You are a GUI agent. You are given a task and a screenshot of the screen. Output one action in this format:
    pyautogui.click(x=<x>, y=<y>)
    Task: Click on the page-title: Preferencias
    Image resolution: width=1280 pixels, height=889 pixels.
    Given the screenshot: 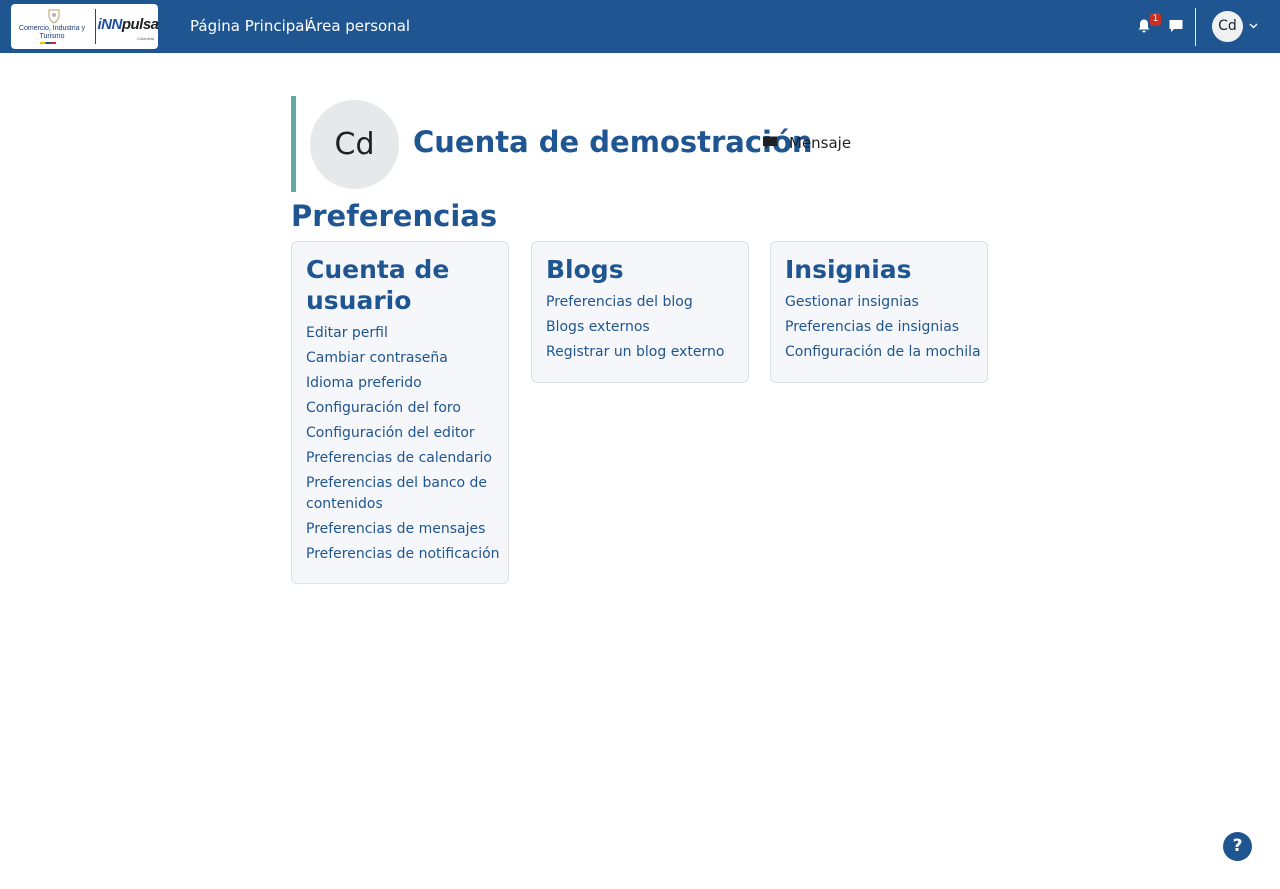 What is the action you would take?
    pyautogui.click(x=394, y=216)
    